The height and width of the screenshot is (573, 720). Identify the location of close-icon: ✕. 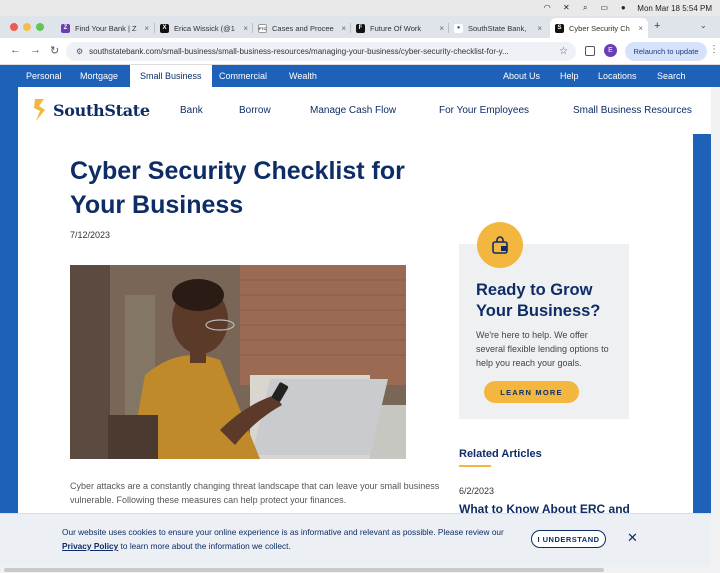
(632, 538).